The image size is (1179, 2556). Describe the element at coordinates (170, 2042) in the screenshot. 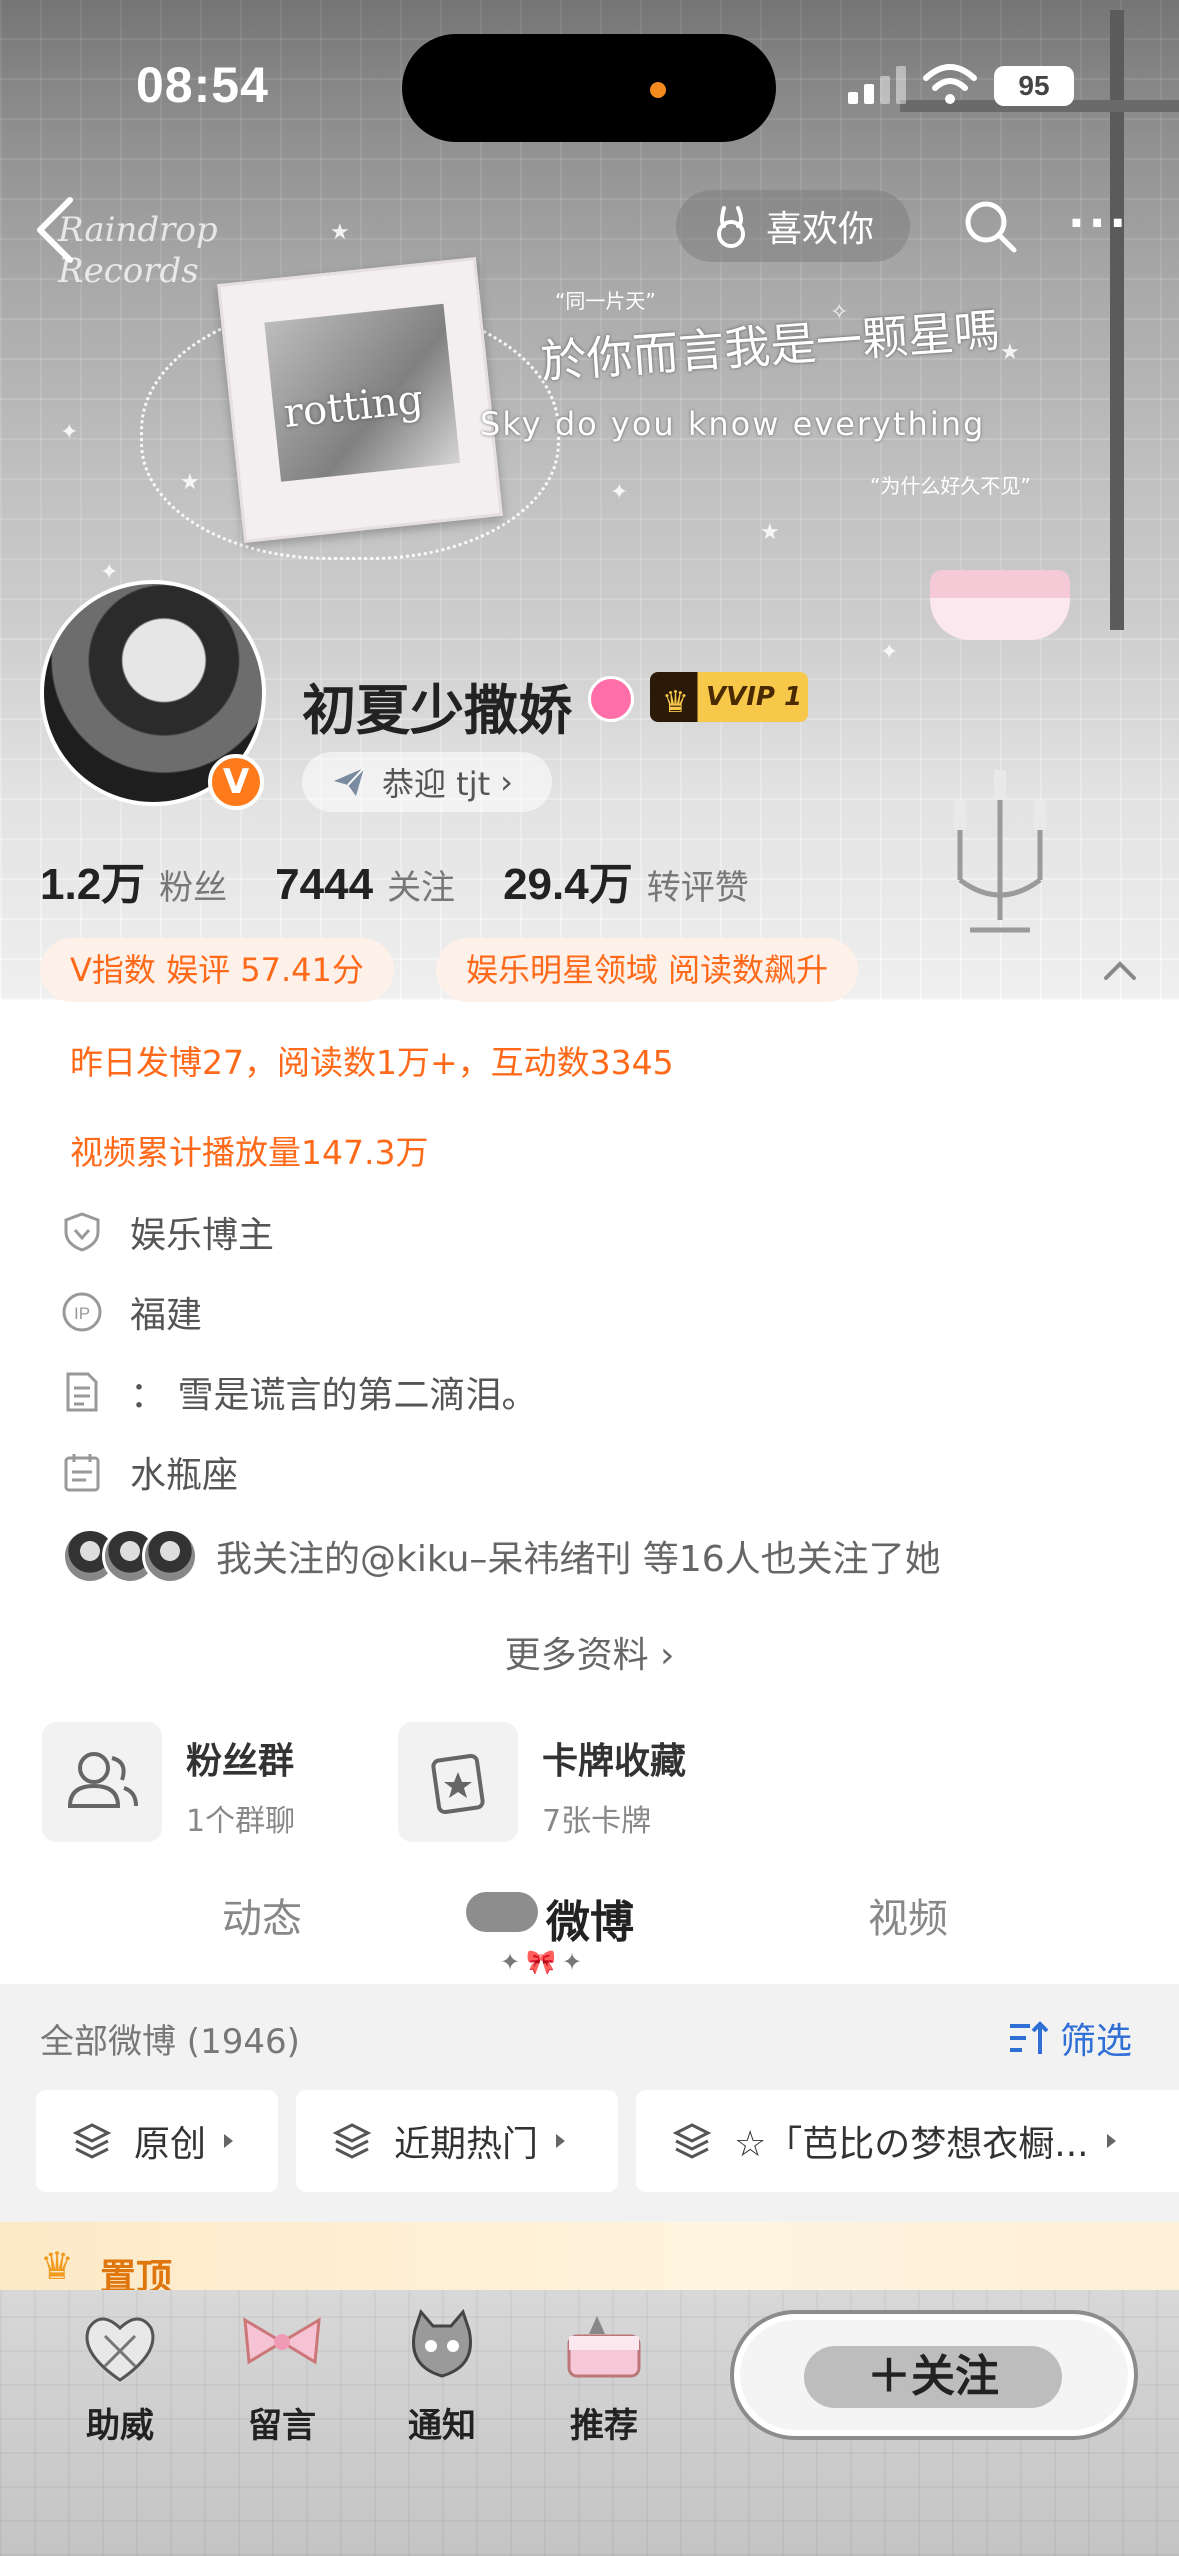

I see `all-weibo-count: 全部微博 (1946)` at that location.